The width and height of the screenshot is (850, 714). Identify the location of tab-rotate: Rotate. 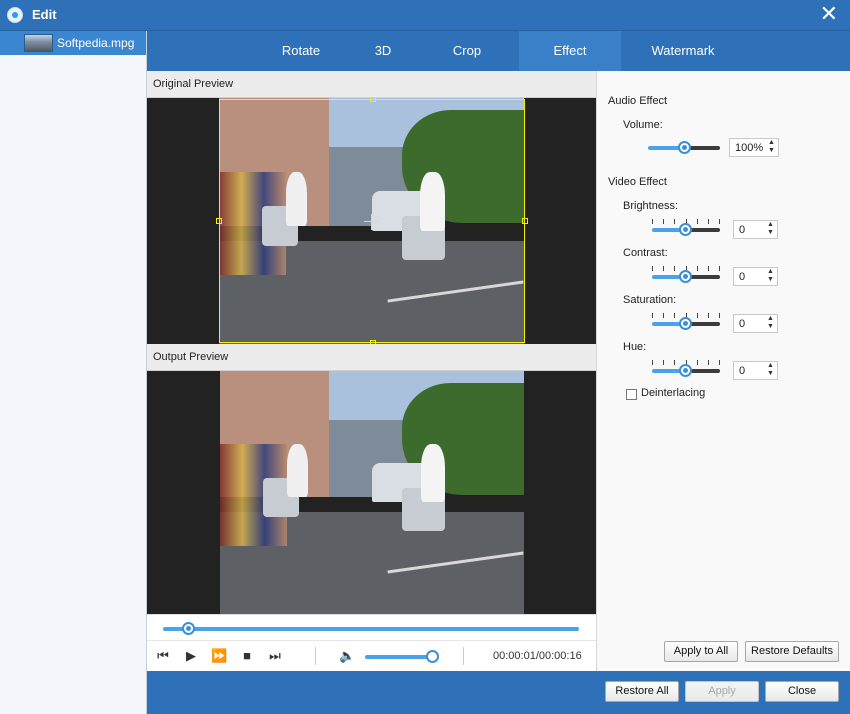
(301, 51).